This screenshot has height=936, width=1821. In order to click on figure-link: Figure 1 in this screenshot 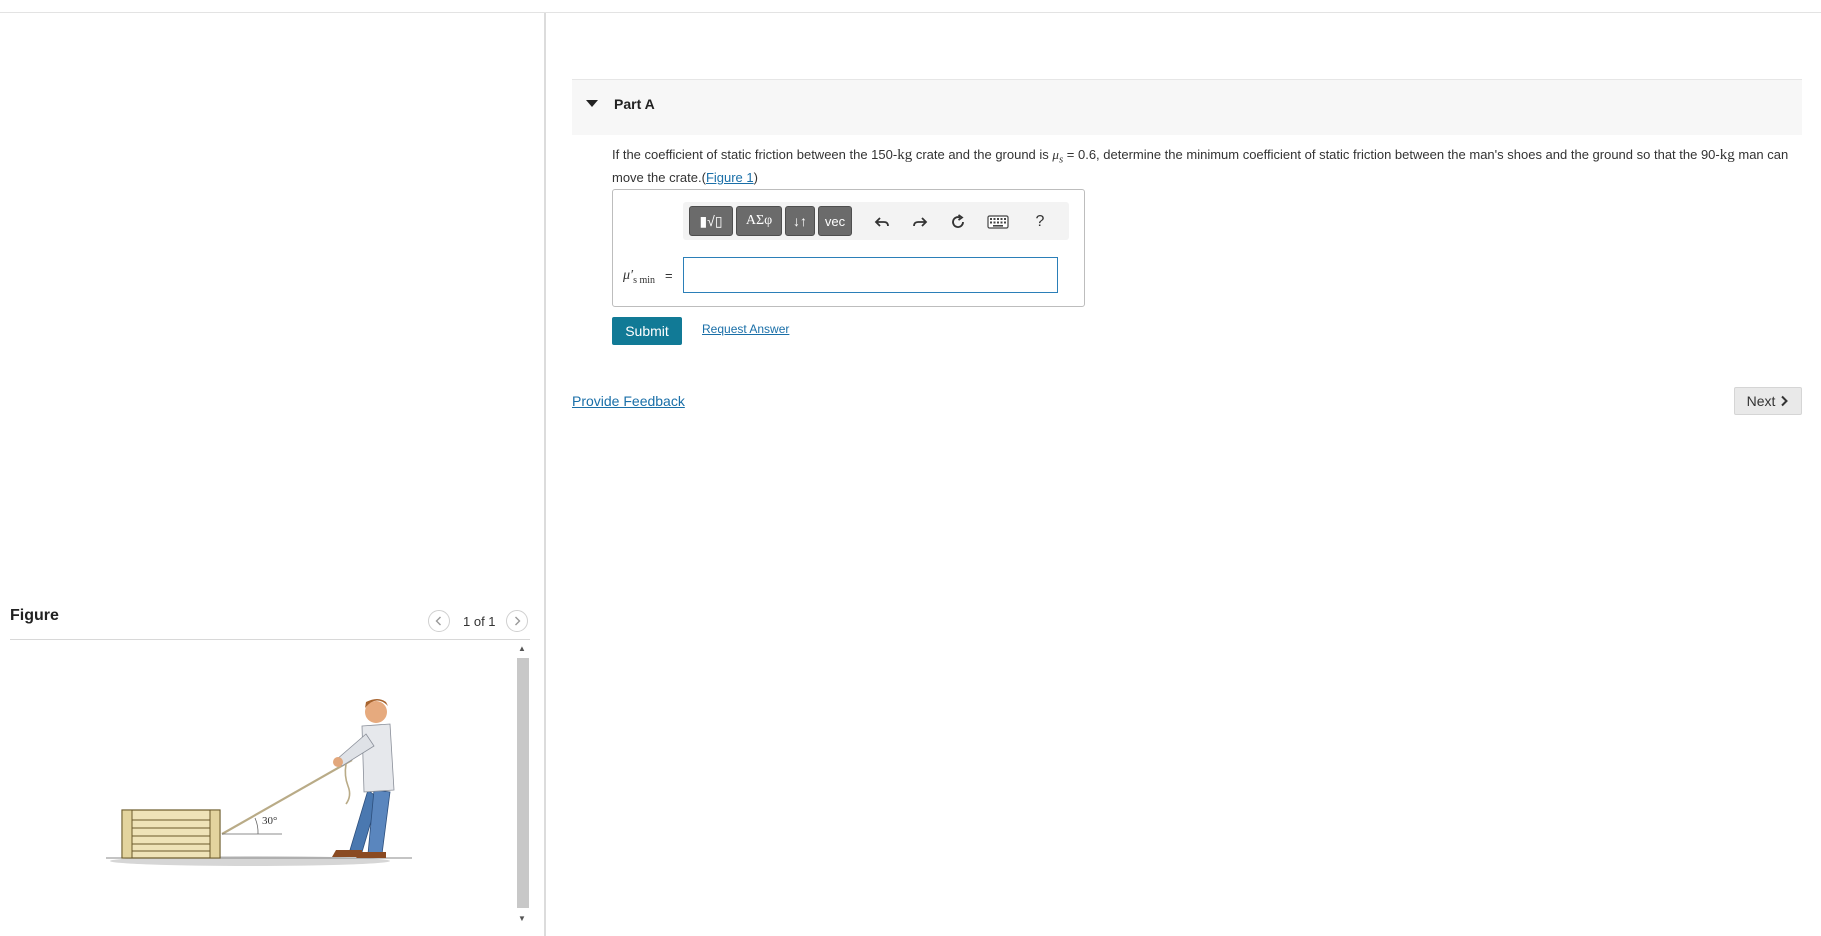, I will do `click(730, 177)`.